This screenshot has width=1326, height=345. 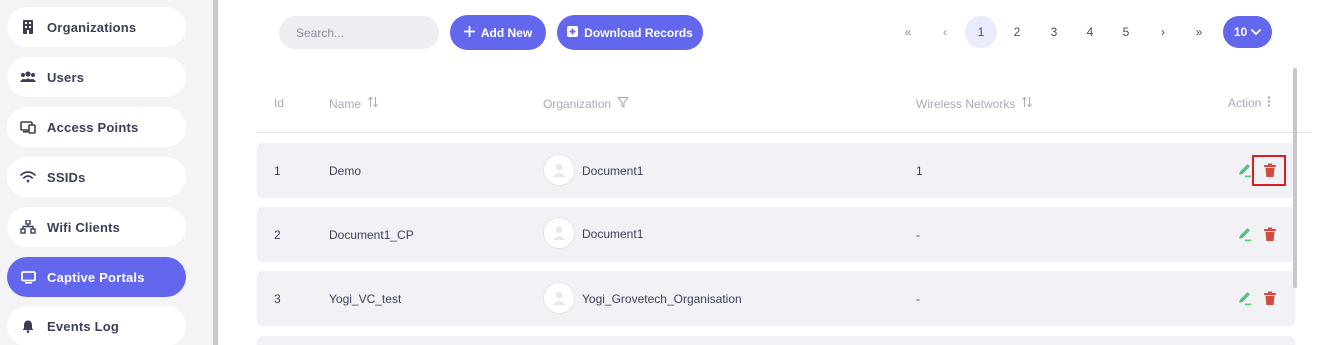 I want to click on pagination-next: ›, so click(x=1163, y=32).